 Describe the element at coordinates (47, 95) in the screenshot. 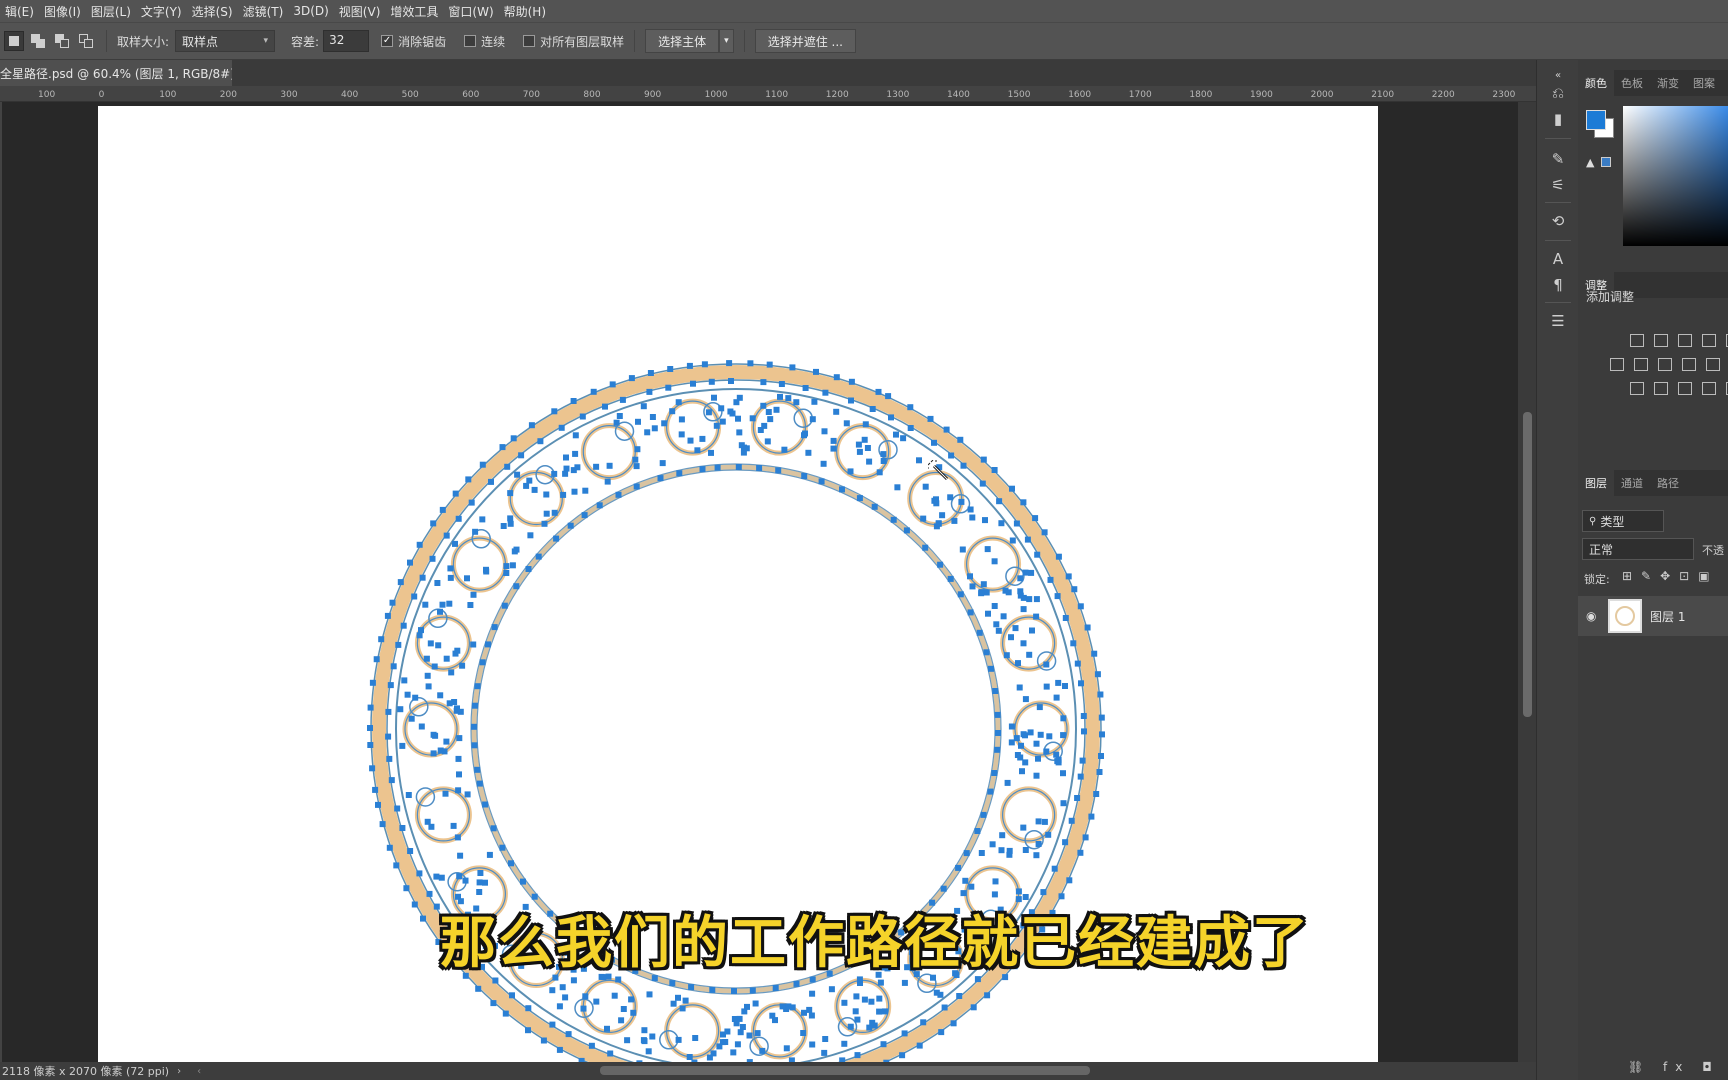

I see `ruler-tick-label: 100` at that location.